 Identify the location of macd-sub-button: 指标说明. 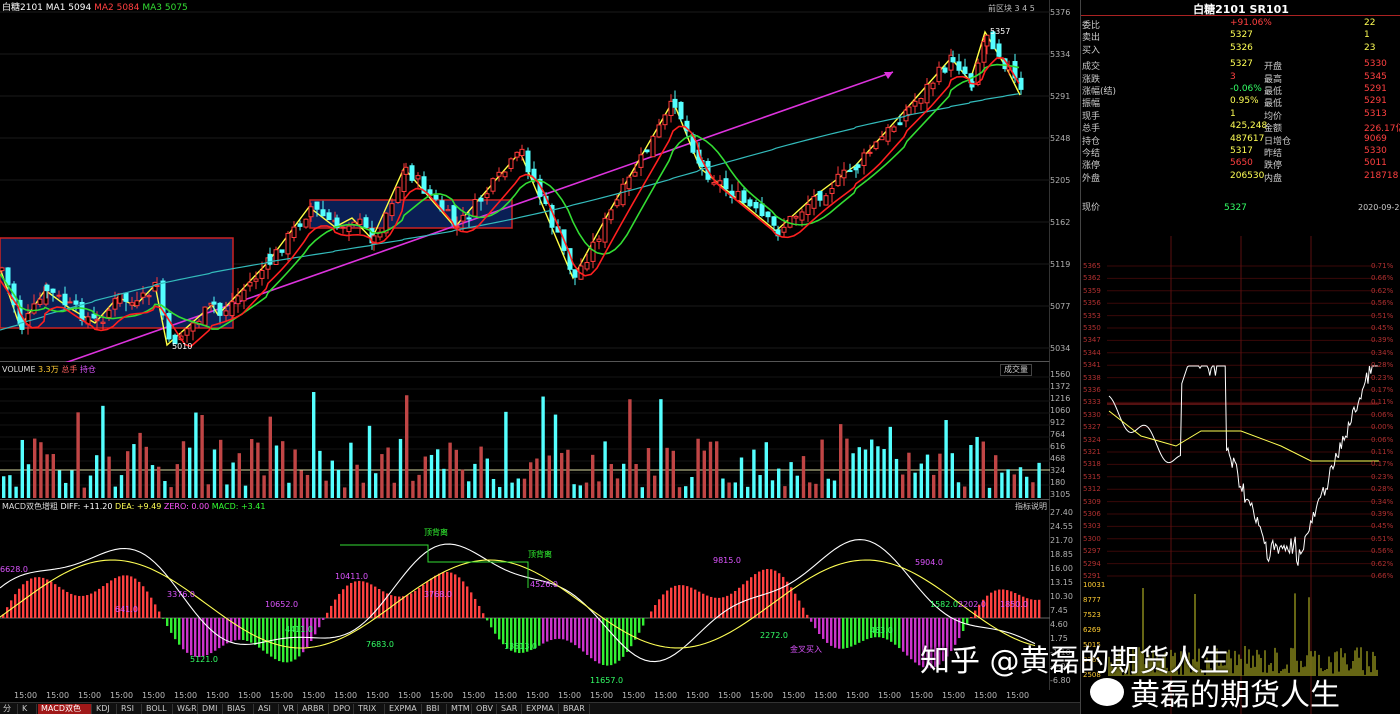
(1031, 507).